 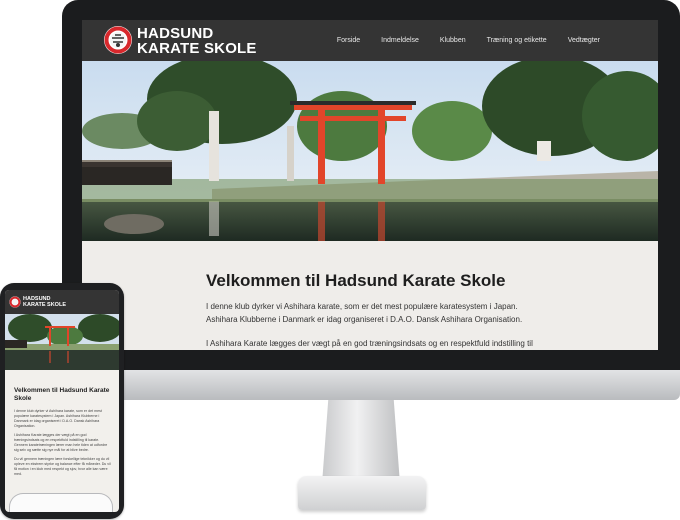 What do you see at coordinates (15, 302) in the screenshot?
I see `phone-karate-logo-icon` at bounding box center [15, 302].